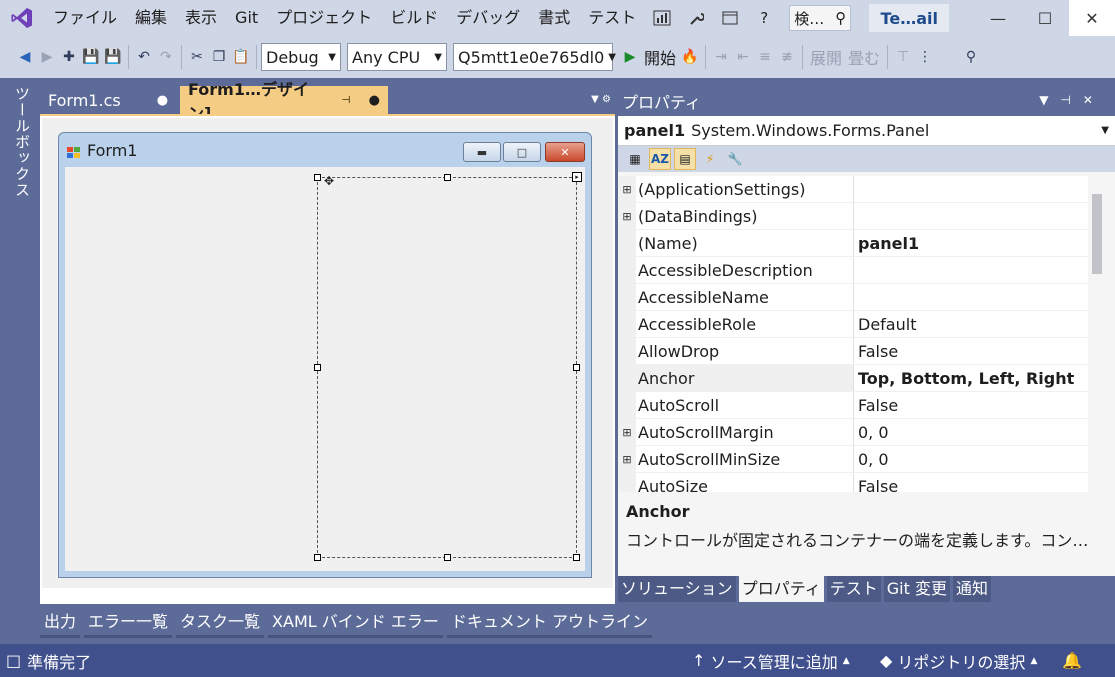  I want to click on pin-icon: ⊤, so click(903, 57).